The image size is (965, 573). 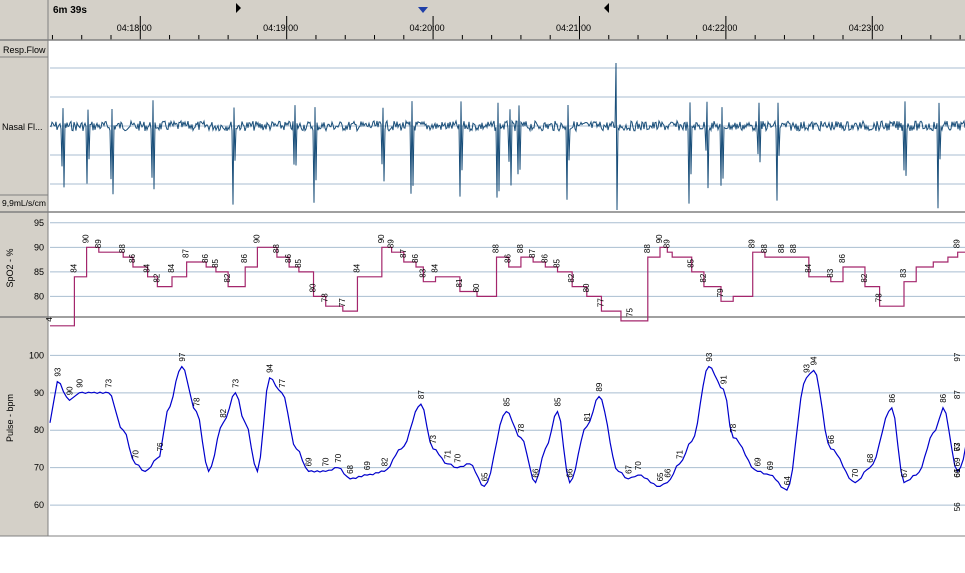 What do you see at coordinates (448, 453) in the screenshot?
I see `pulse-data-label: 71` at bounding box center [448, 453].